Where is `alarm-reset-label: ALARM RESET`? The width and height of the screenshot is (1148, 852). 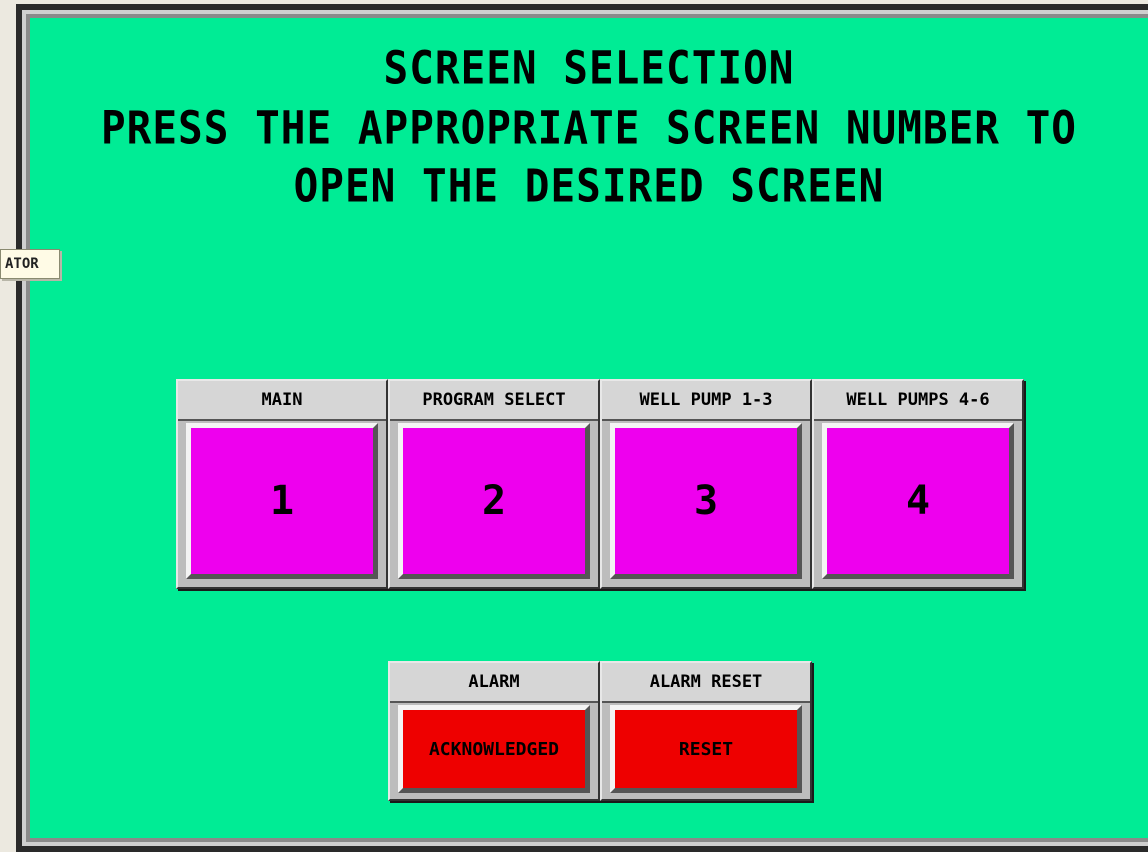
alarm-reset-label: ALARM RESET is located at coordinates (706, 683).